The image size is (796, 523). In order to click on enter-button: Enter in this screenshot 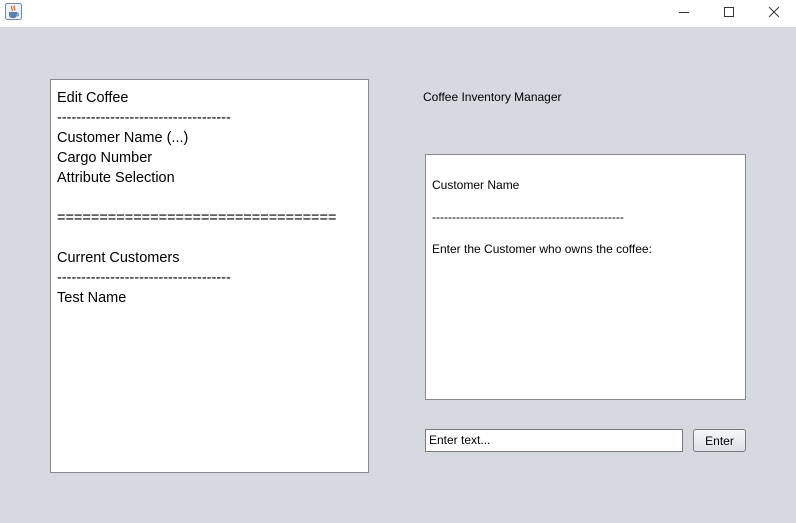, I will do `click(719, 440)`.